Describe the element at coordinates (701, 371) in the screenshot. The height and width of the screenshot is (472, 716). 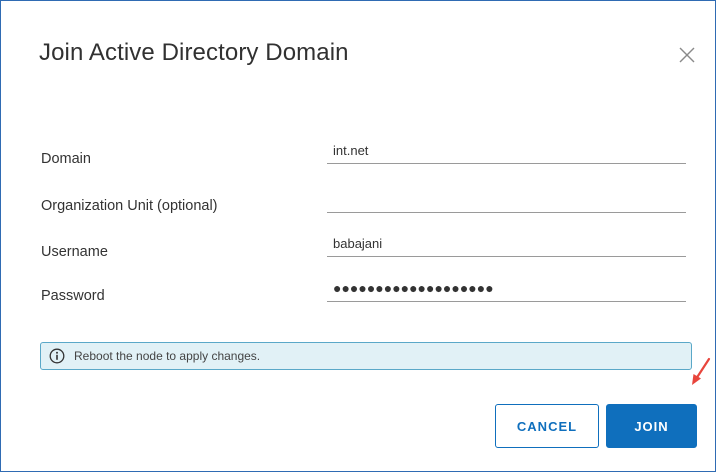
I see `annotation-arrow-icon` at that location.